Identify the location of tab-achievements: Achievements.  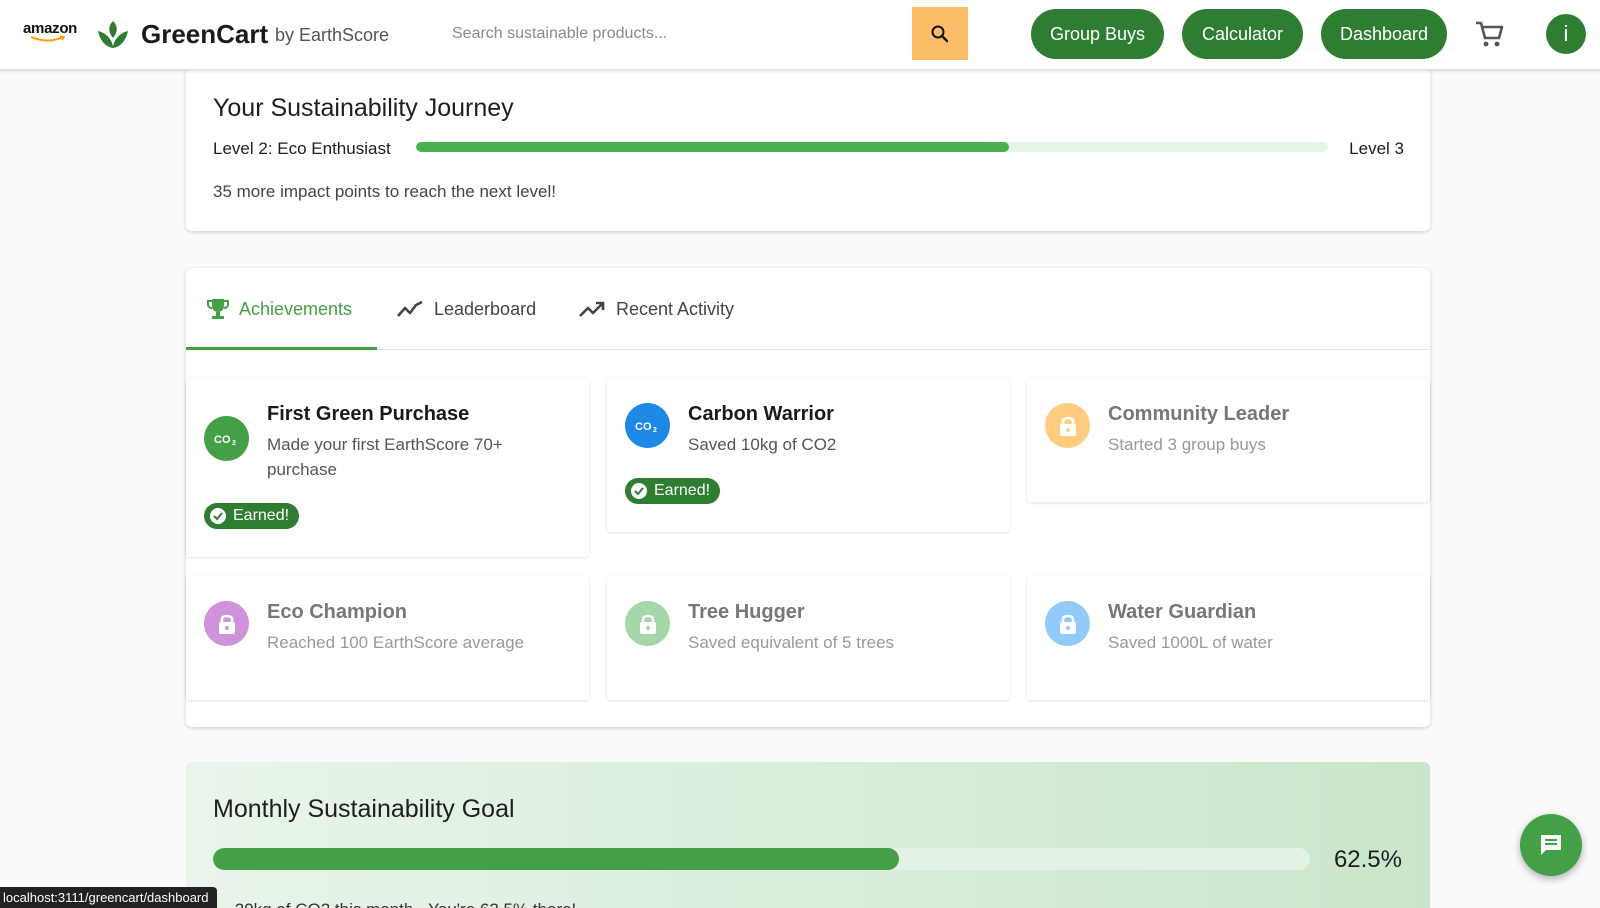
(279, 309).